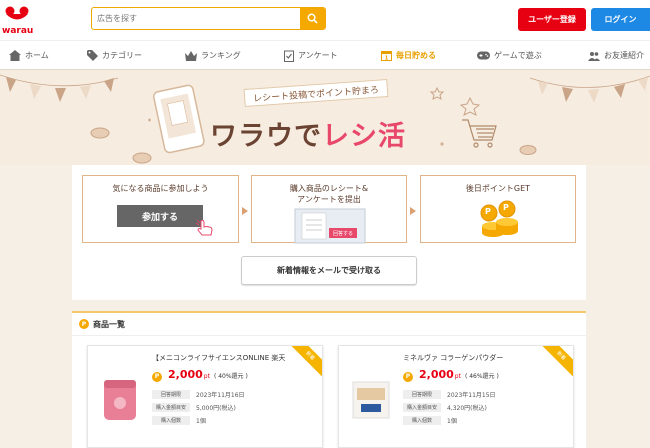  I want to click on nav-item-invite: お友達紹介, so click(616, 55).